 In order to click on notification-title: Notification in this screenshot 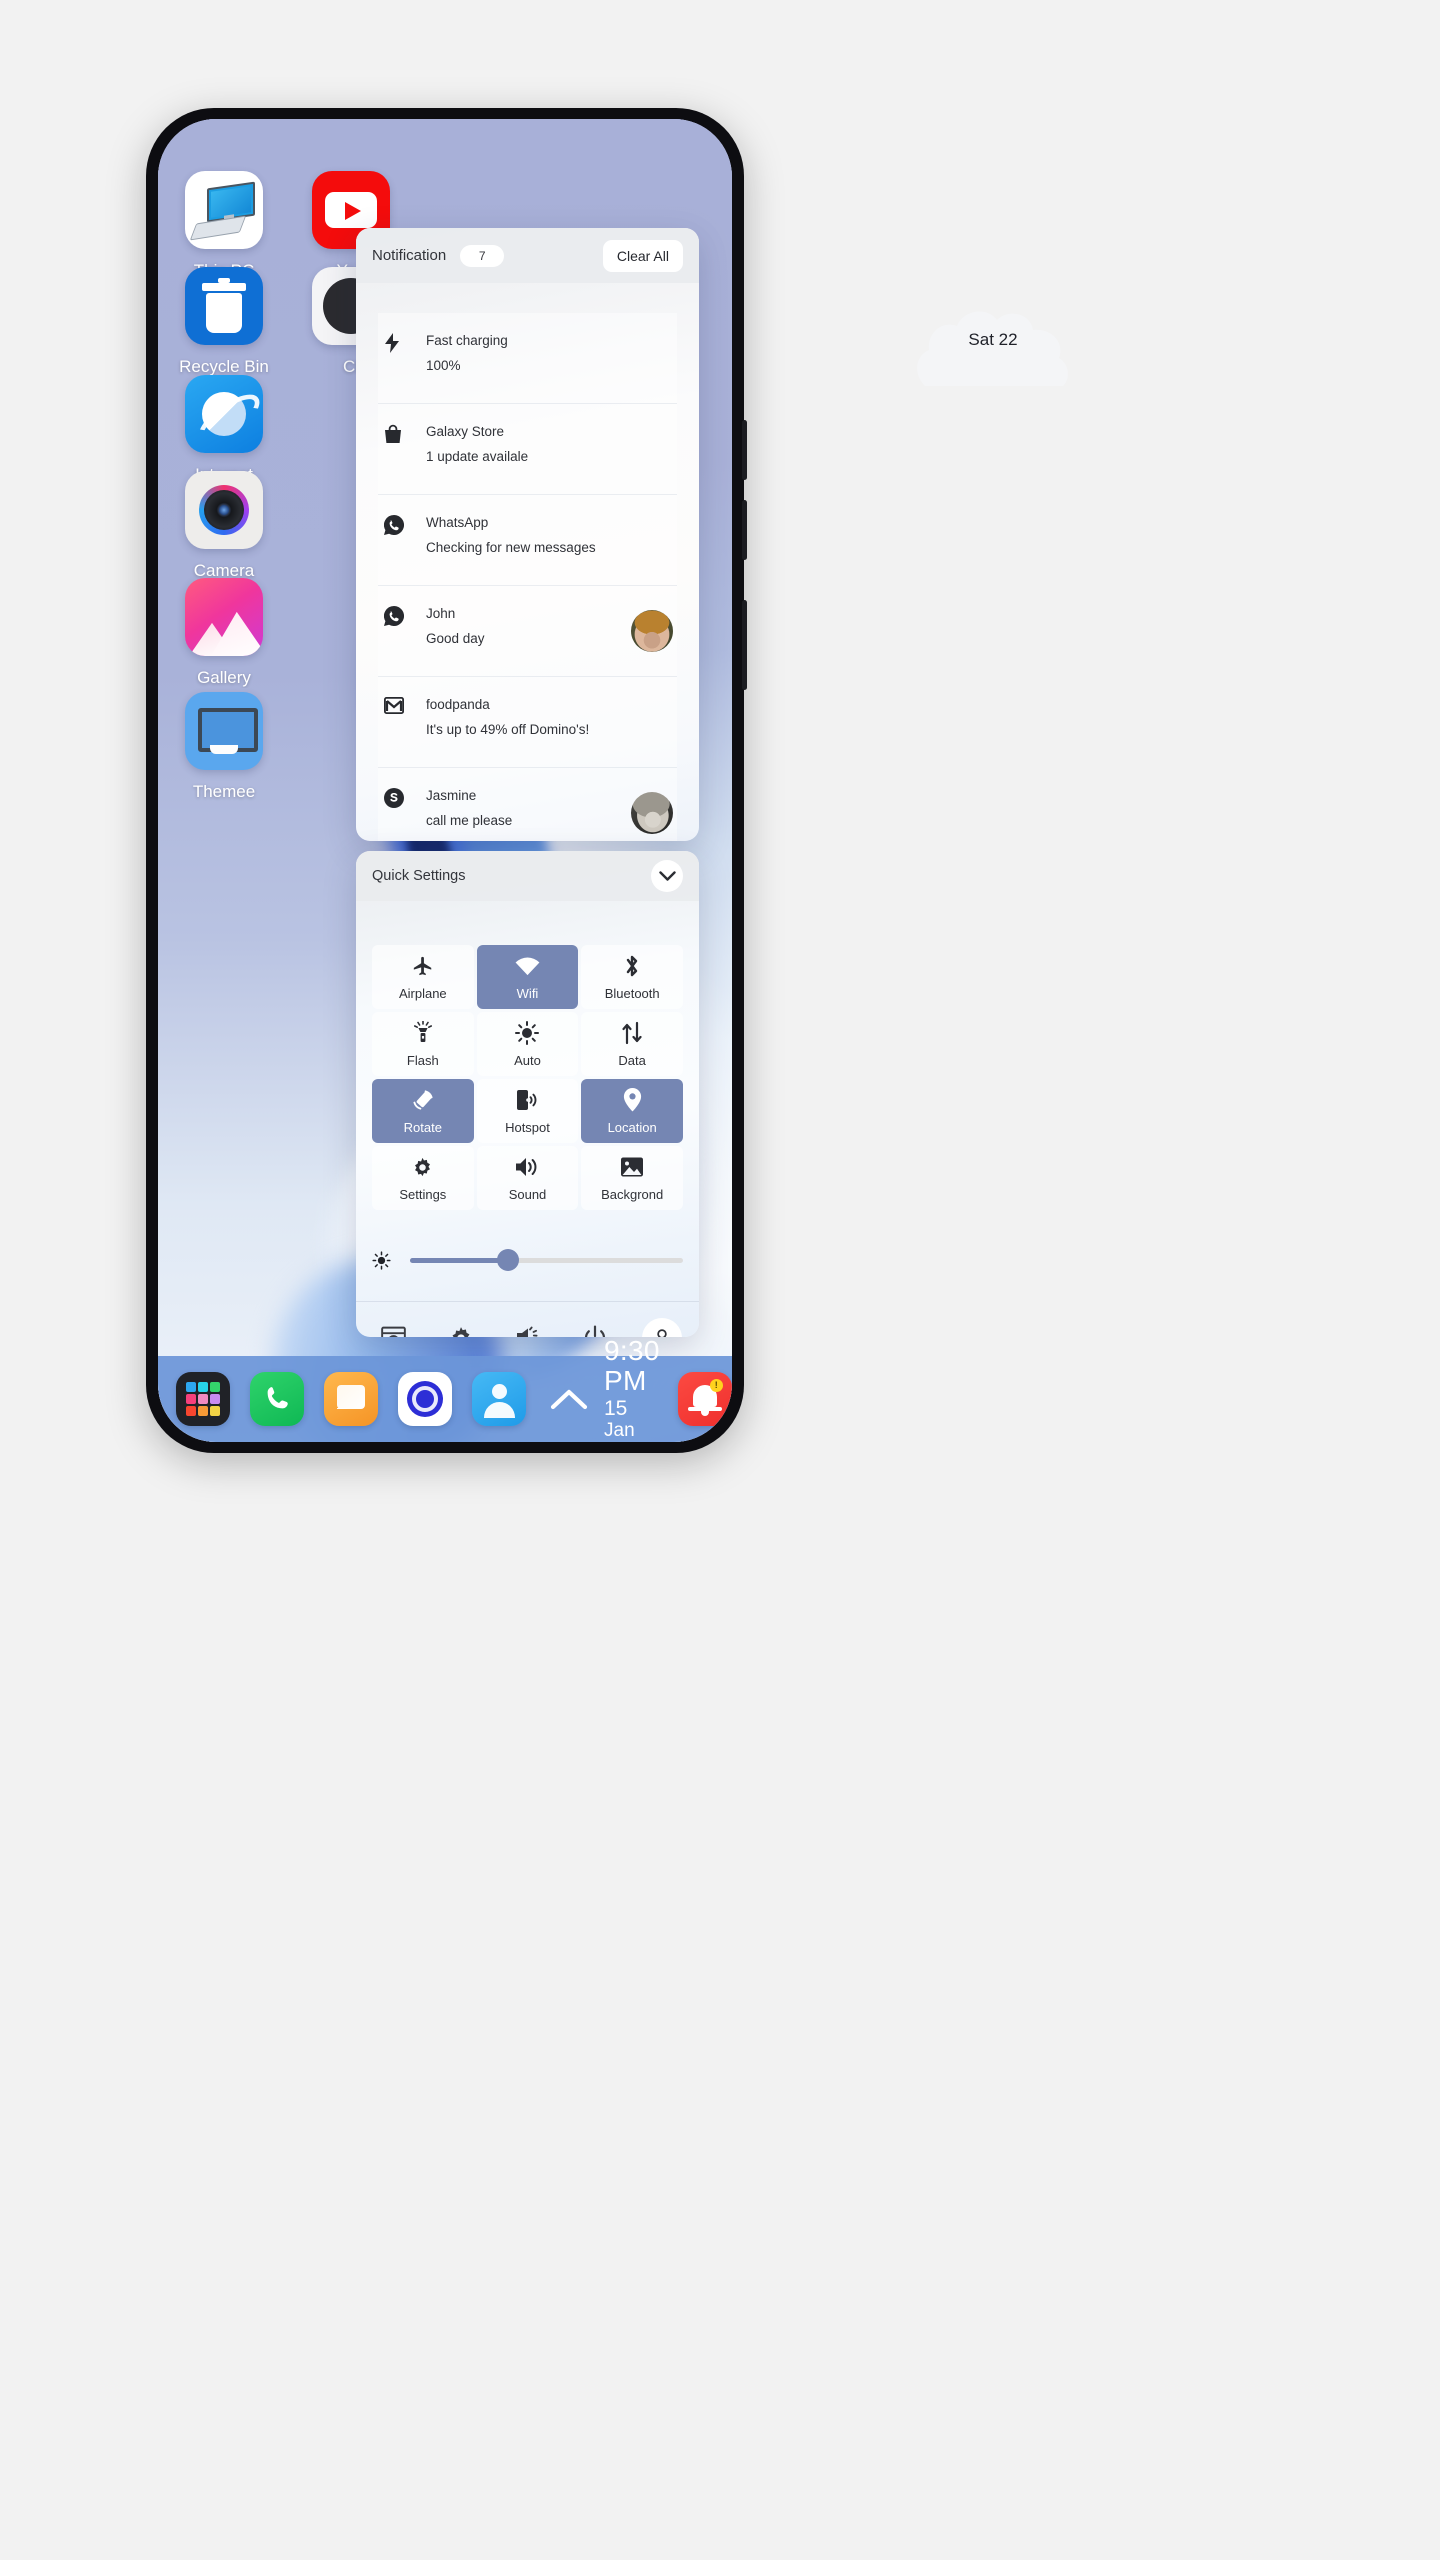, I will do `click(409, 255)`.